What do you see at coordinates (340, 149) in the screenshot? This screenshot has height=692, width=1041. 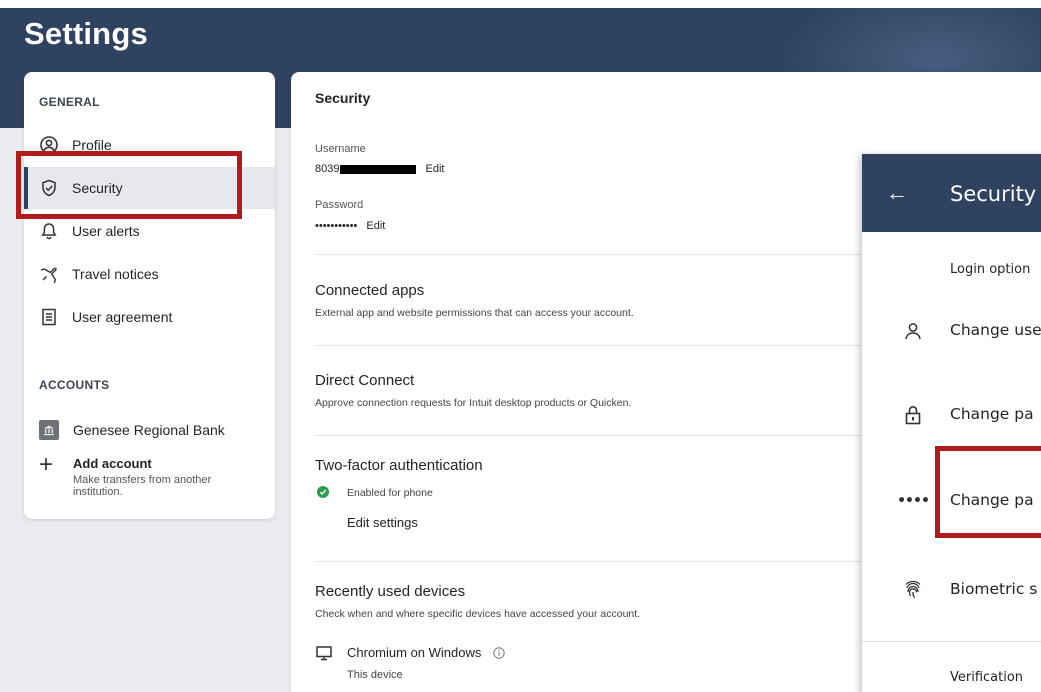 I see `username-label: Username` at bounding box center [340, 149].